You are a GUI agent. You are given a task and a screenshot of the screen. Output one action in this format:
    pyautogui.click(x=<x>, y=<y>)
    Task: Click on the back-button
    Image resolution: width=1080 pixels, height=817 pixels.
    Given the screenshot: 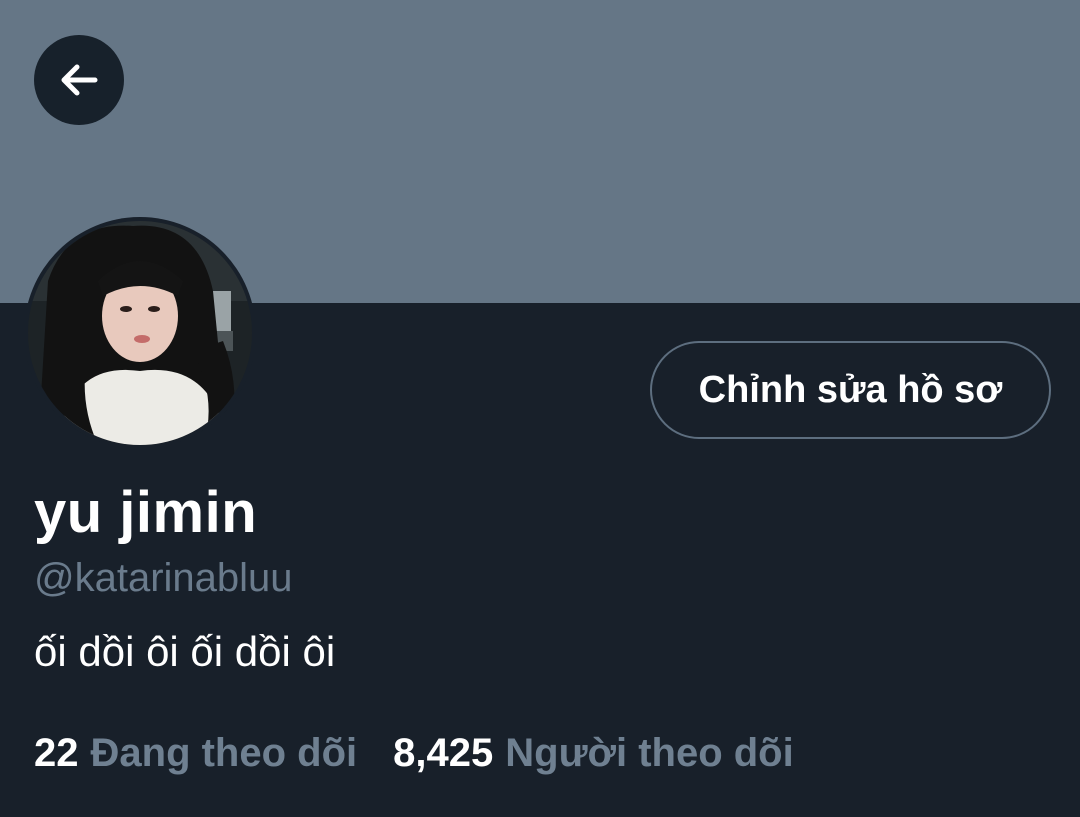 What is the action you would take?
    pyautogui.click(x=79, y=80)
    